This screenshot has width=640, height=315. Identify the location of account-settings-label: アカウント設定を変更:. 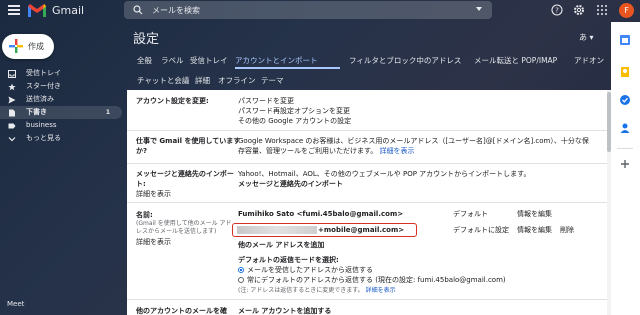
(172, 101).